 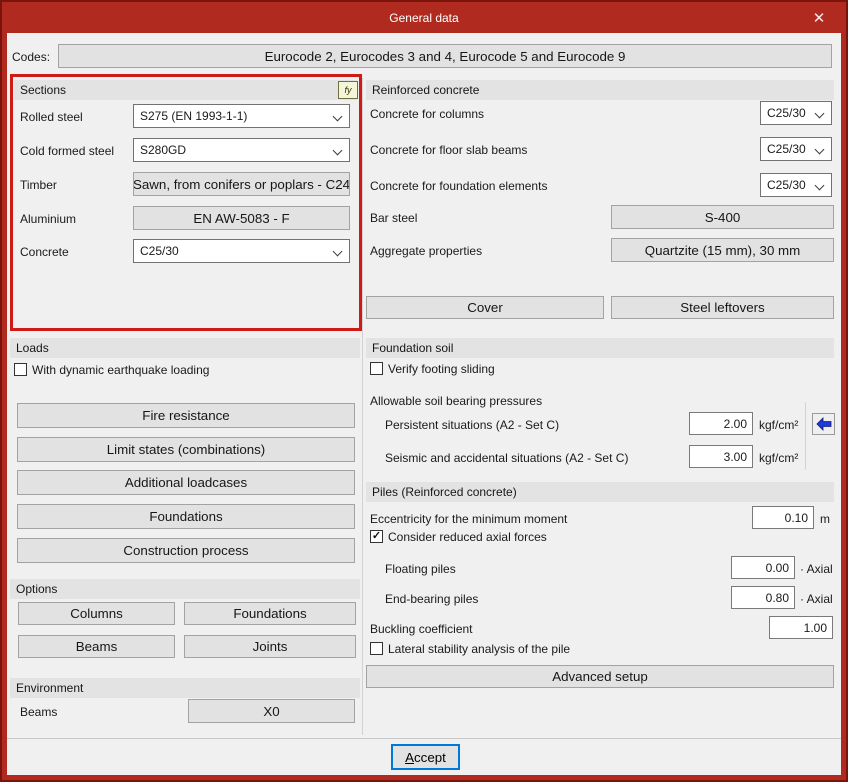 I want to click on blue-left-arrow-icon, so click(x=823, y=424).